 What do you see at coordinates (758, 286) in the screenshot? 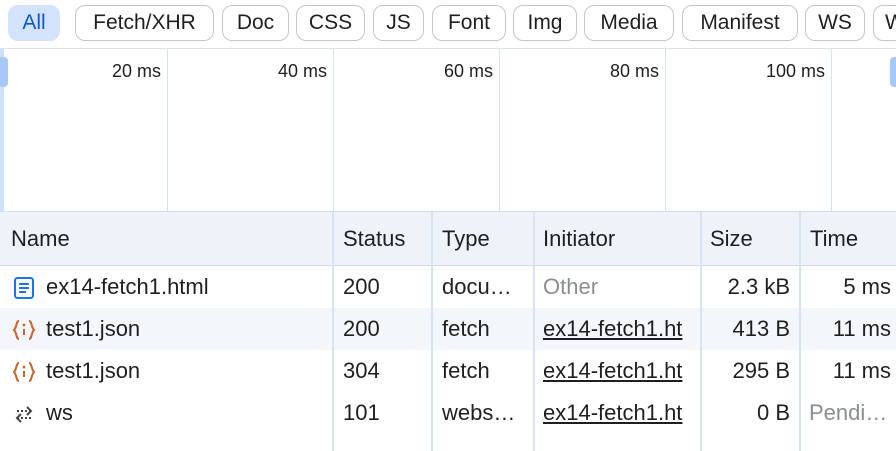
I see `request-size: 2.3 kB` at bounding box center [758, 286].